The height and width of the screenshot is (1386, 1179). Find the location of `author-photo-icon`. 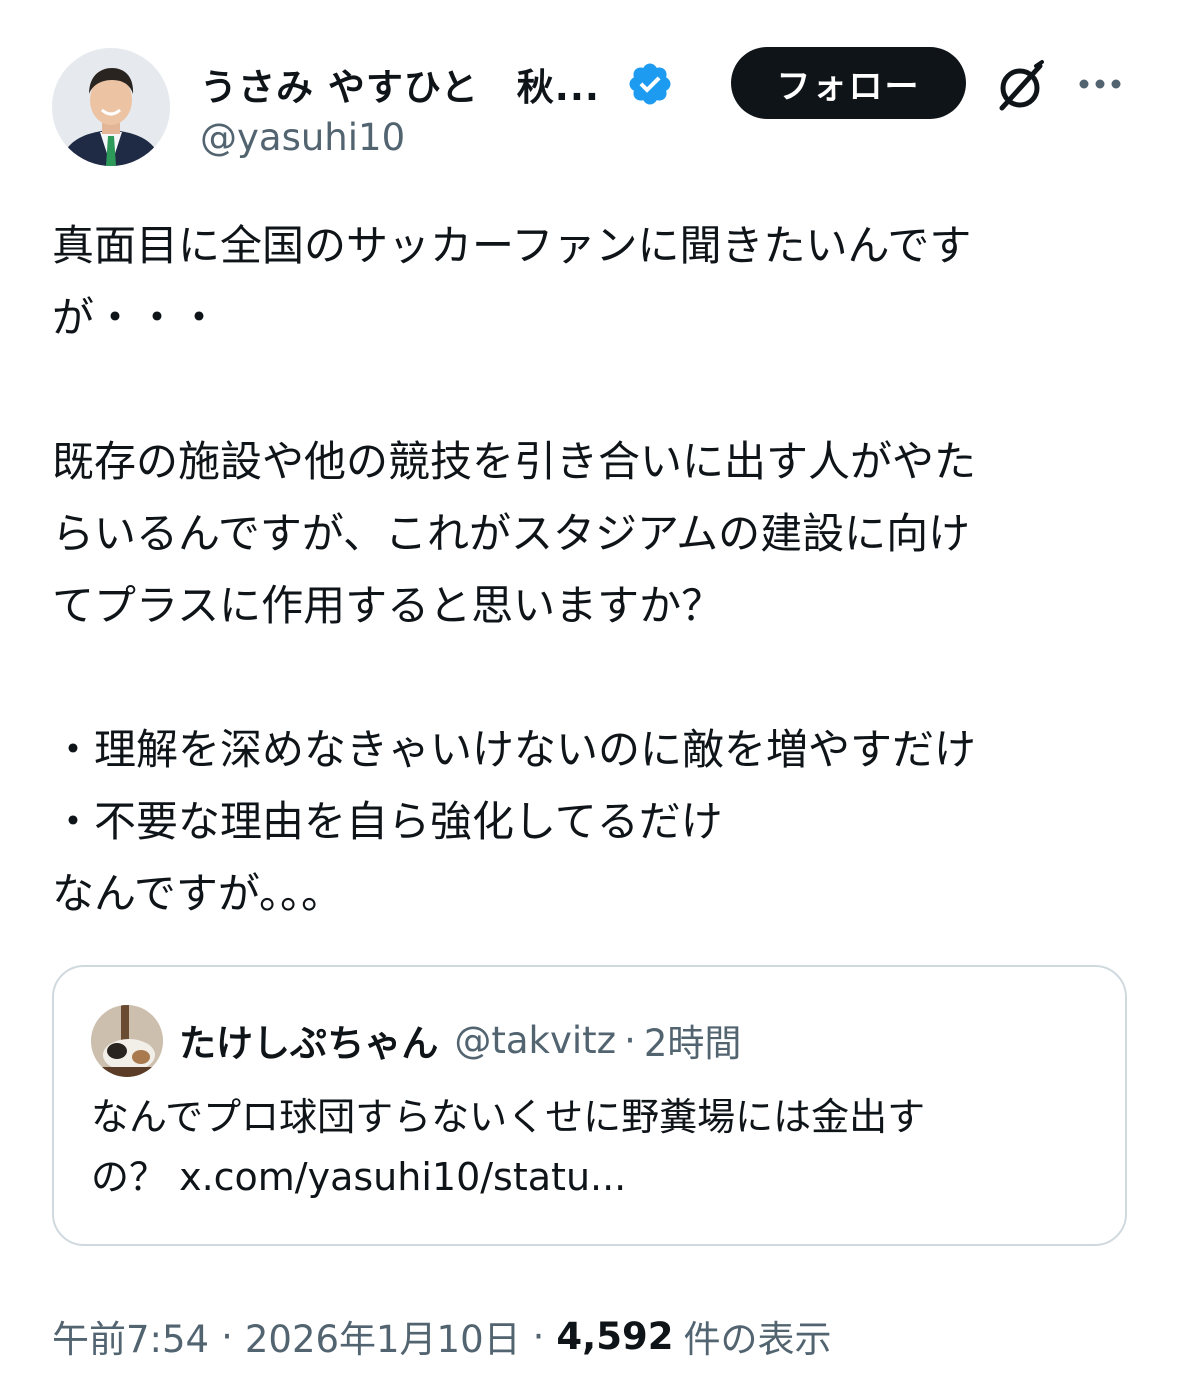

author-photo-icon is located at coordinates (111, 107).